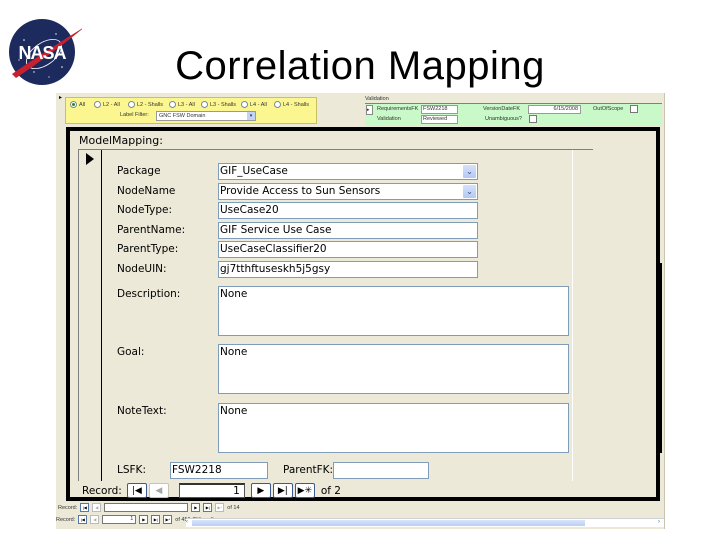 This screenshot has height=540, width=720. Describe the element at coordinates (634, 109) in the screenshot. I see `out-of-scope-checkbox` at that location.